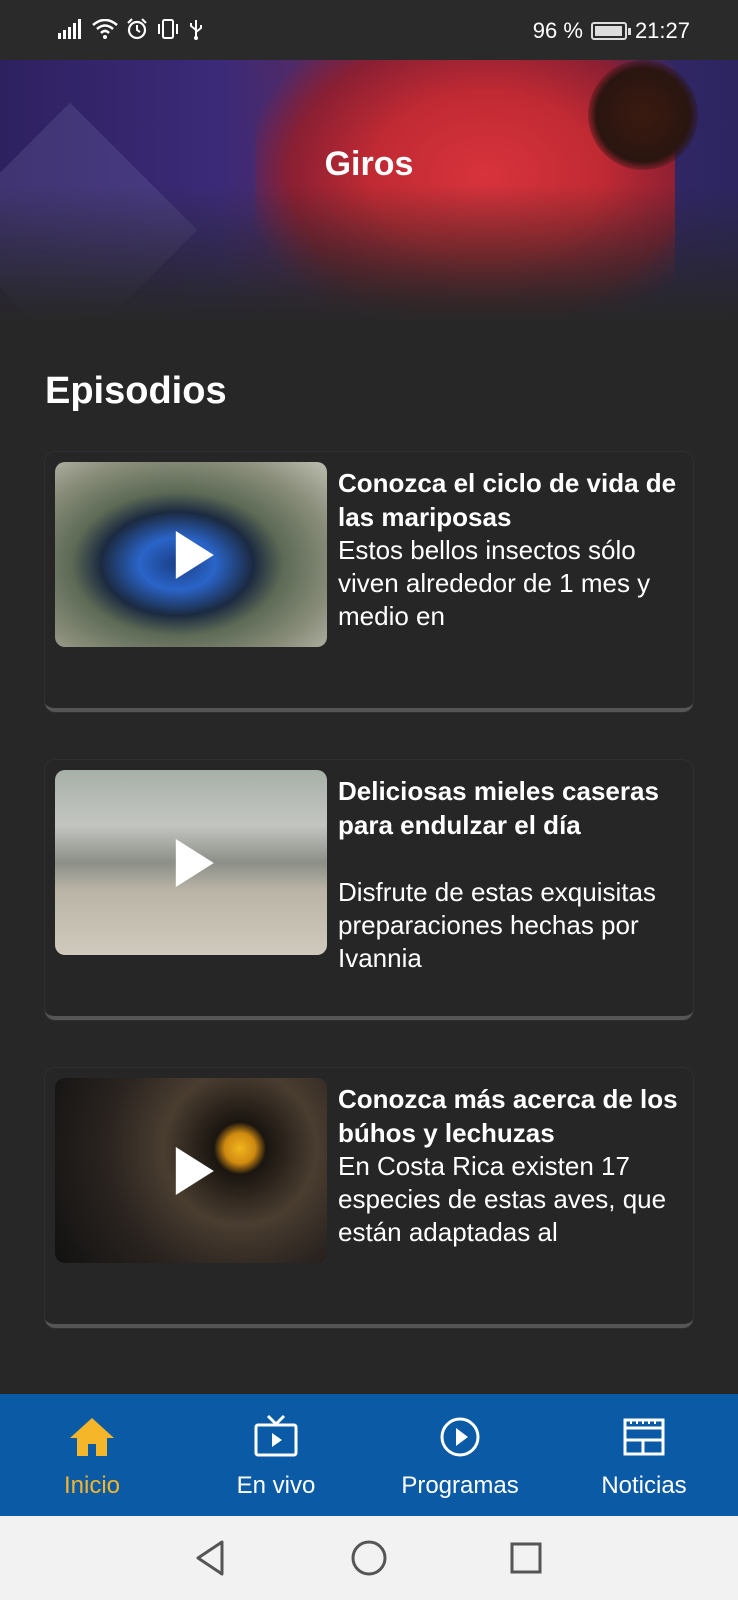 This screenshot has width=738, height=1600. Describe the element at coordinates (212, 1558) in the screenshot. I see `back-icon` at that location.